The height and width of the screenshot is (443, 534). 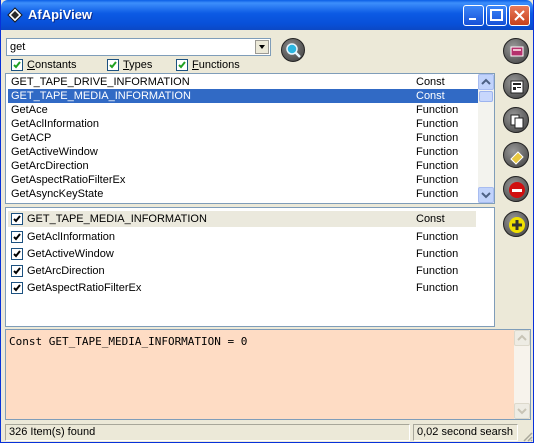 What do you see at coordinates (242, 288) in the screenshot?
I see `checked-list-item: GetAspectRatioFilterEx Function` at bounding box center [242, 288].